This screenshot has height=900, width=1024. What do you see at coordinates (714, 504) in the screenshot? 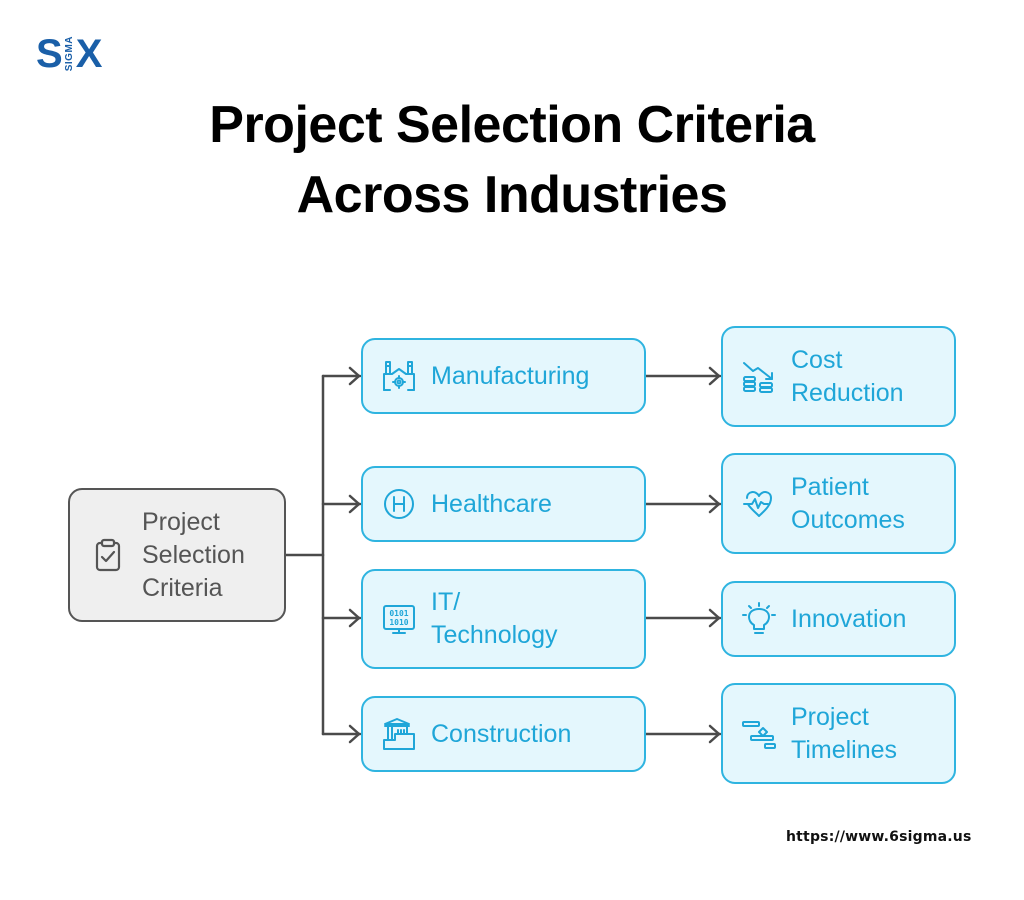
I see `arrowhead-patient` at bounding box center [714, 504].